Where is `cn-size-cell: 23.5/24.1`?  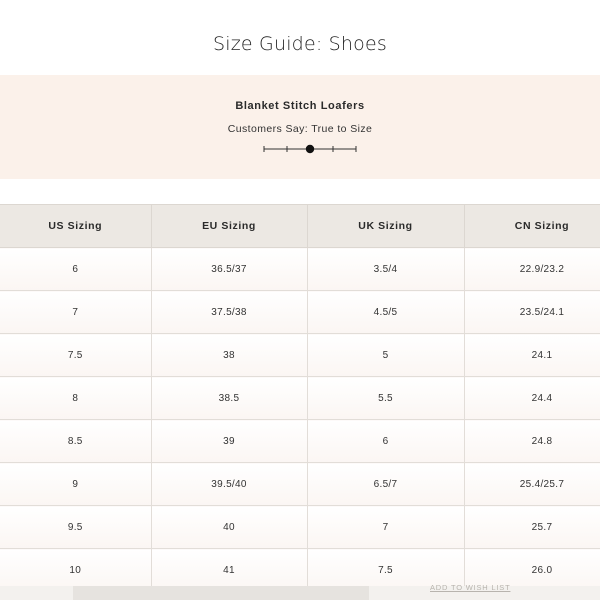 cn-size-cell: 23.5/24.1 is located at coordinates (532, 312).